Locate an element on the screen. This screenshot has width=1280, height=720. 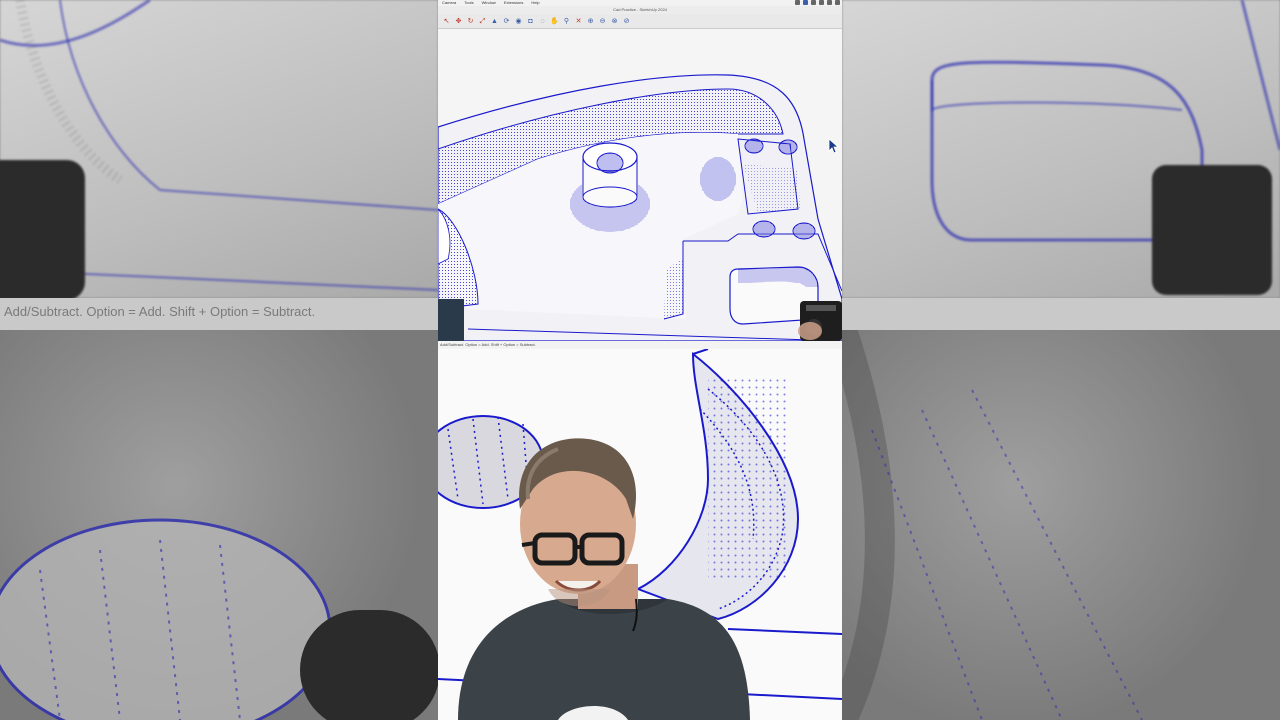
blurred-person-shoulder is located at coordinates (42, 230).